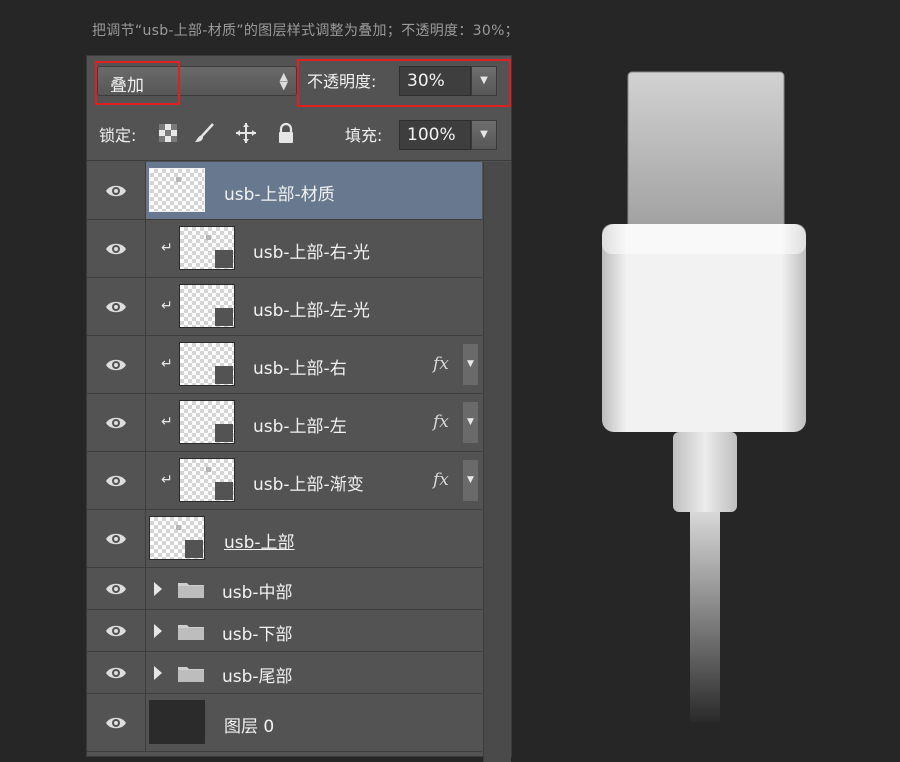 This screenshot has width=900, height=762. What do you see at coordinates (308, 484) in the screenshot?
I see `layer-name: usb-上部-渐变` at bounding box center [308, 484].